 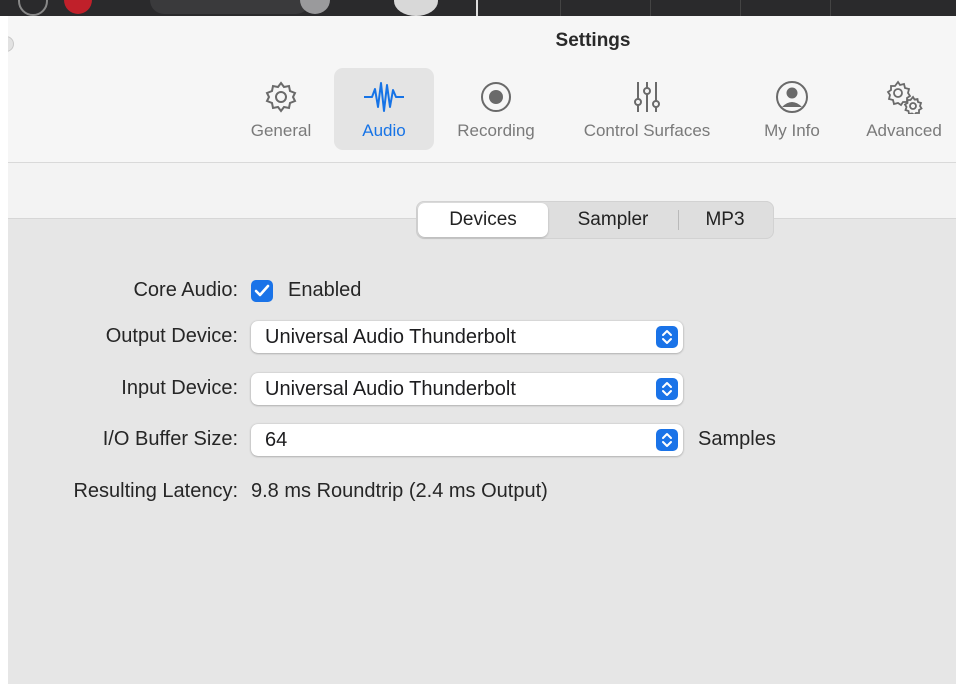 I want to click on gears-icon, so click(x=904, y=97).